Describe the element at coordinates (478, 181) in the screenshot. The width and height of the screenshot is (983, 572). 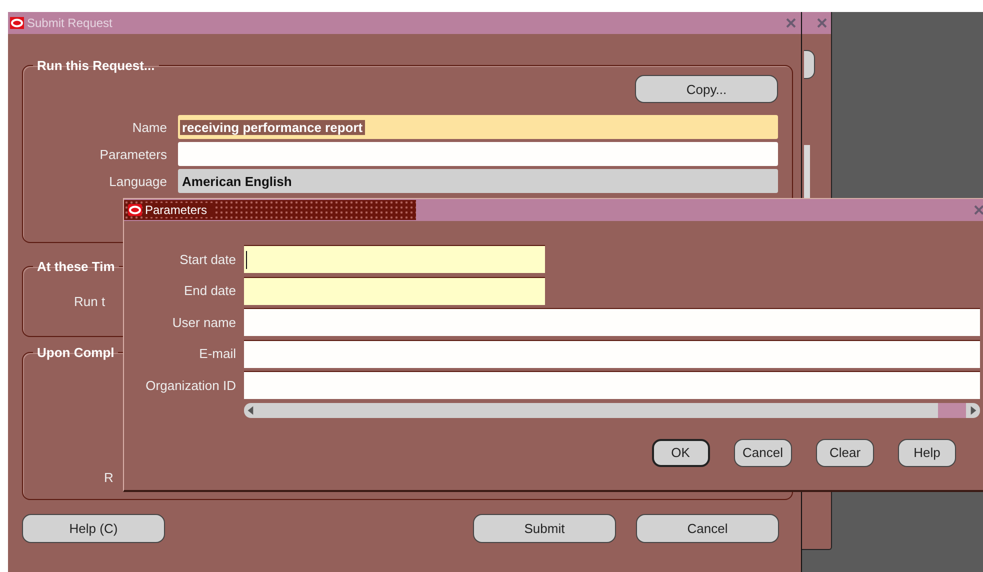
I see `input-field: American English` at that location.